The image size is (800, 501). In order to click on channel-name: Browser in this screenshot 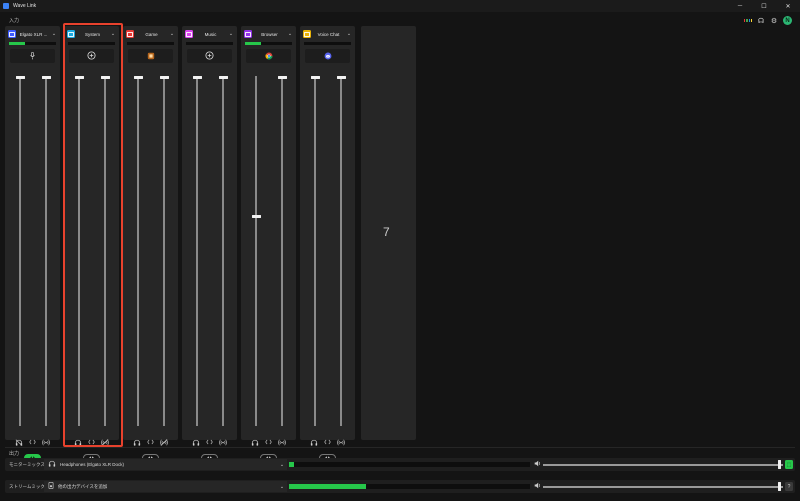, I will do `click(269, 34)`.